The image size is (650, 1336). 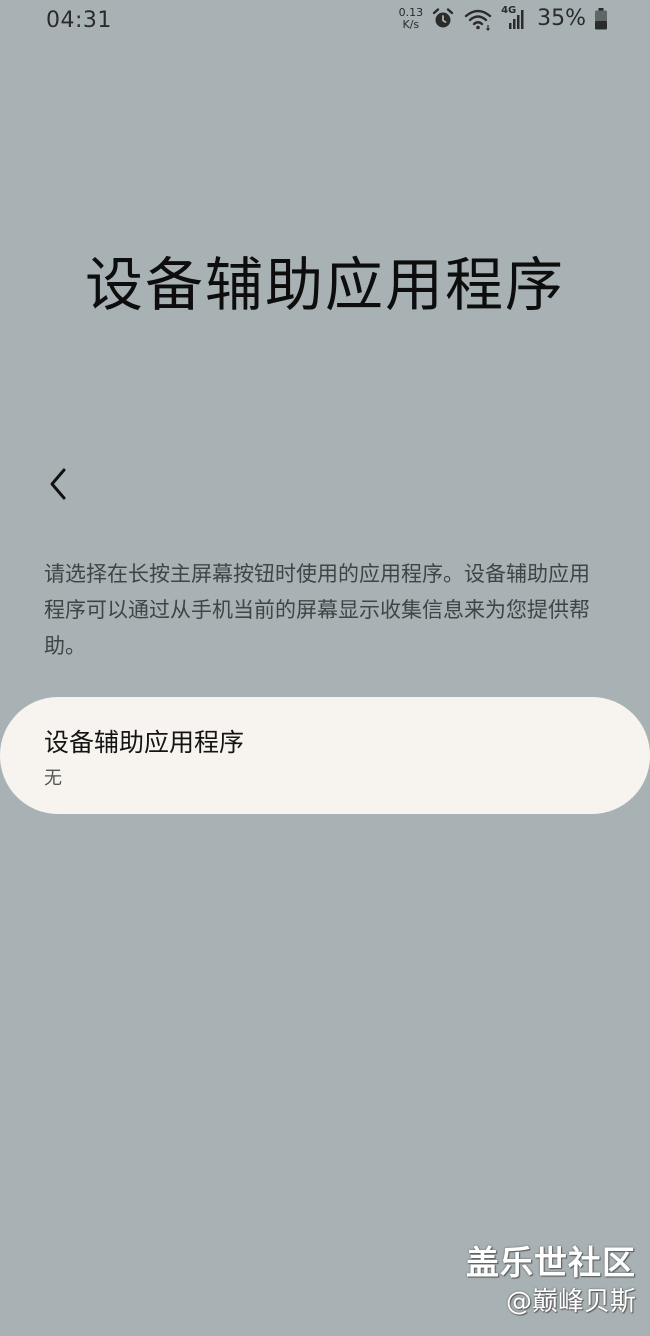 What do you see at coordinates (53, 778) in the screenshot?
I see `setting-value: 无` at bounding box center [53, 778].